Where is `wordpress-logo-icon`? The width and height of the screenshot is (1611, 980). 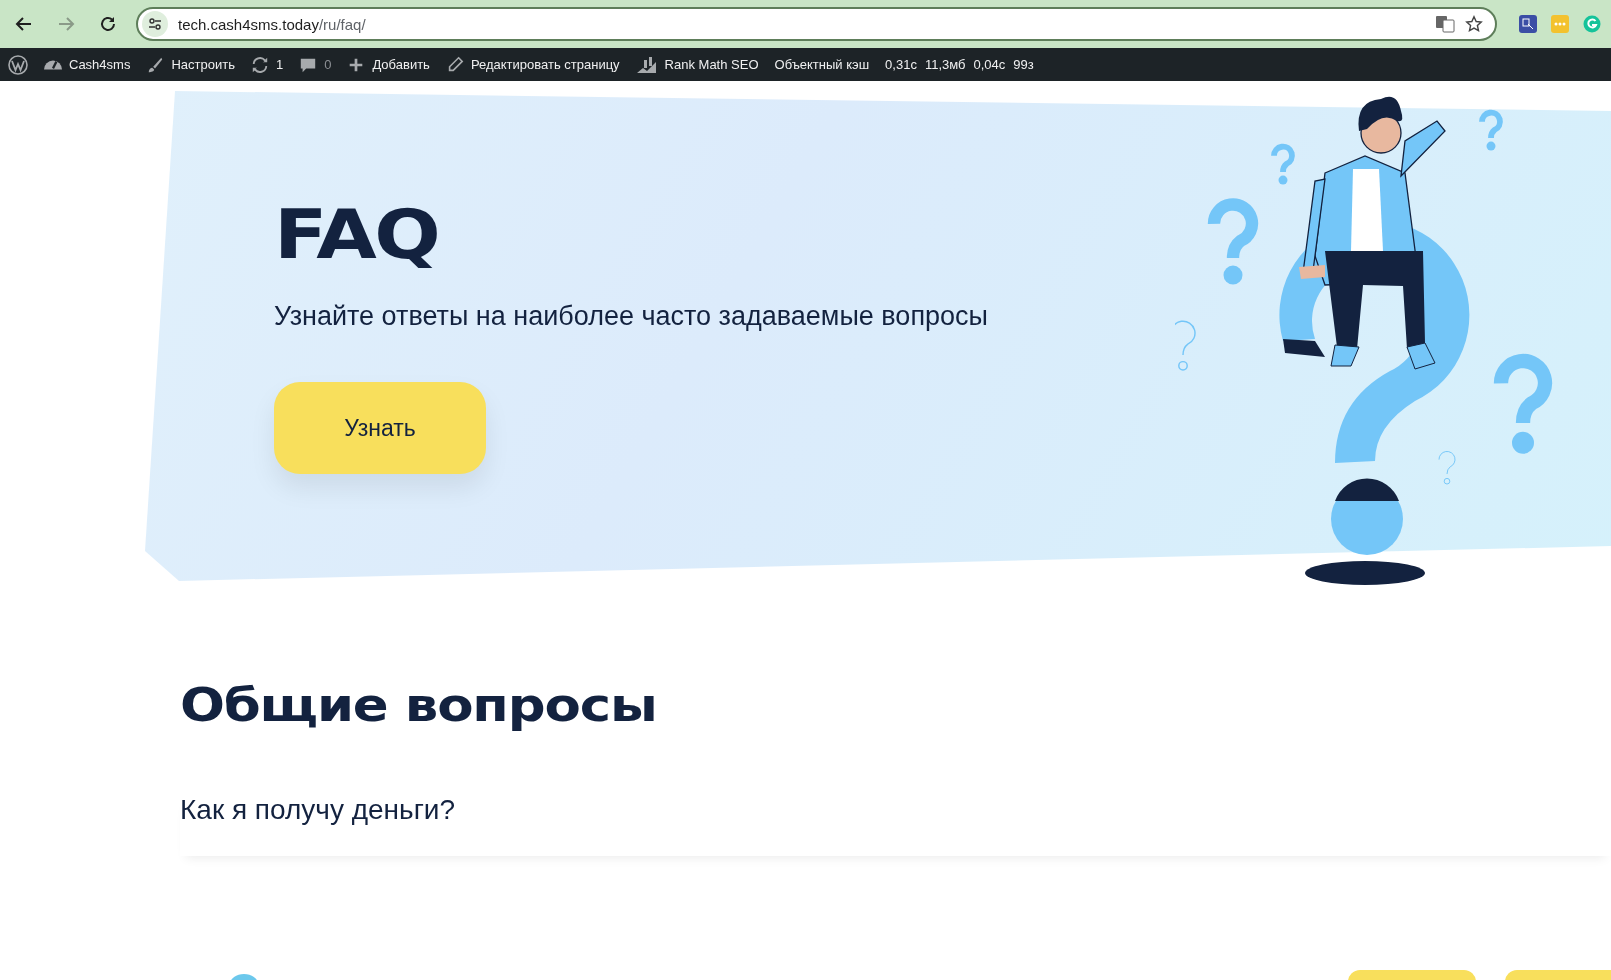 wordpress-logo-icon is located at coordinates (18, 64).